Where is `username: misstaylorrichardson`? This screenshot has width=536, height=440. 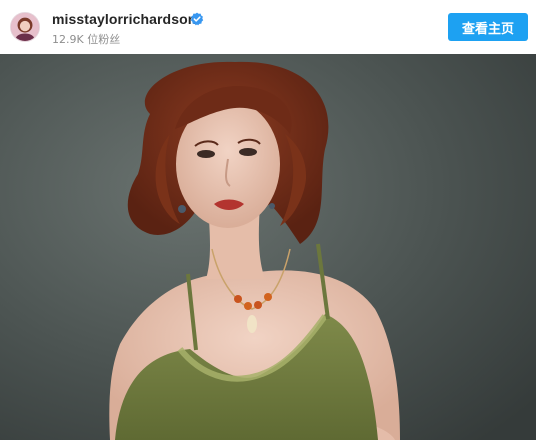
username: misstaylorrichardson is located at coordinates (124, 19).